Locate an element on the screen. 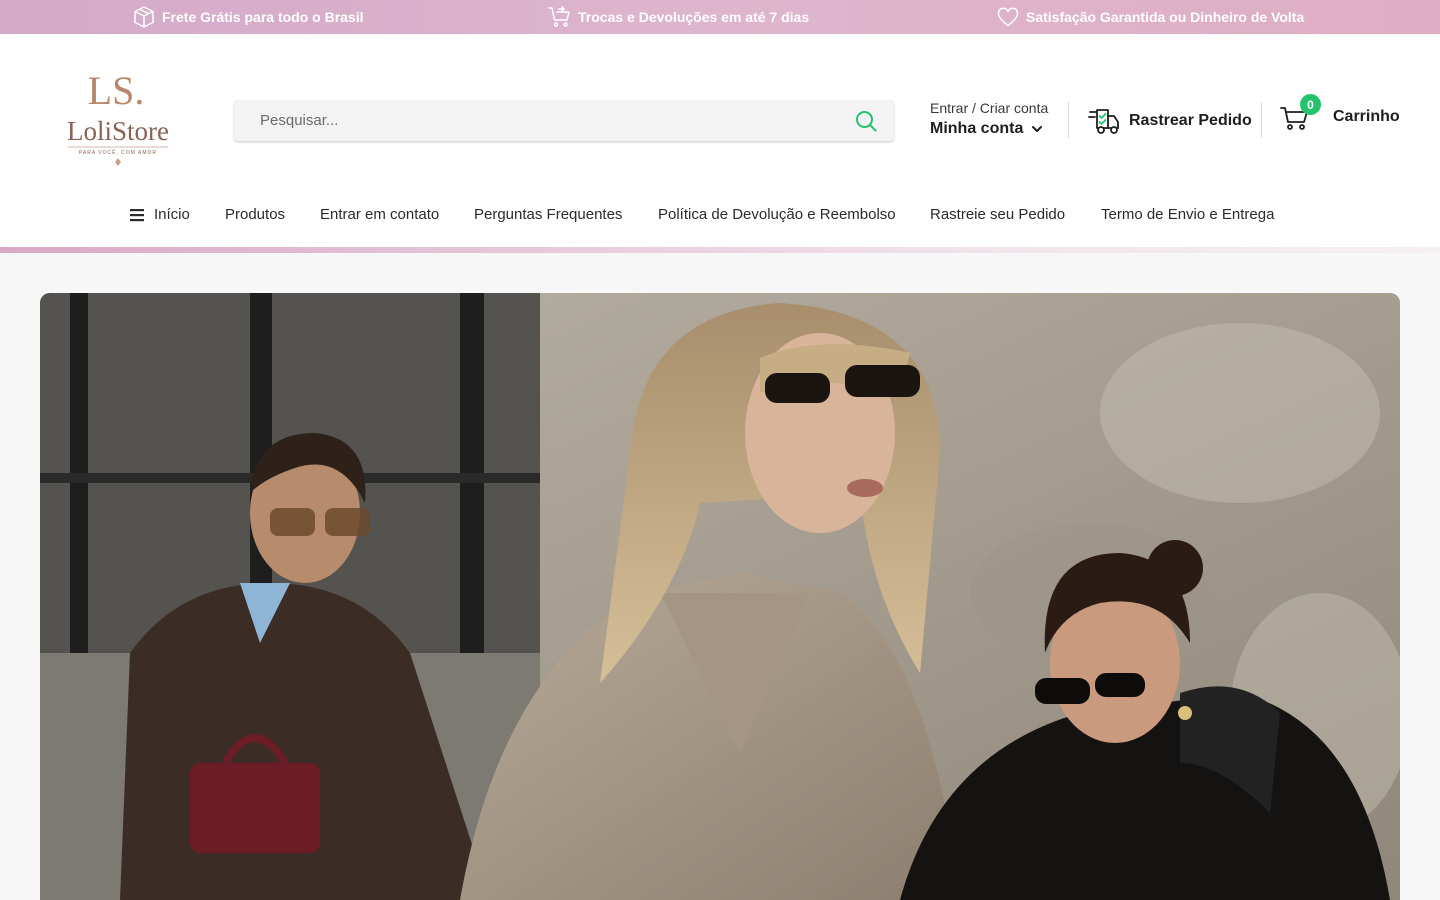  menu-icon is located at coordinates (137, 214).